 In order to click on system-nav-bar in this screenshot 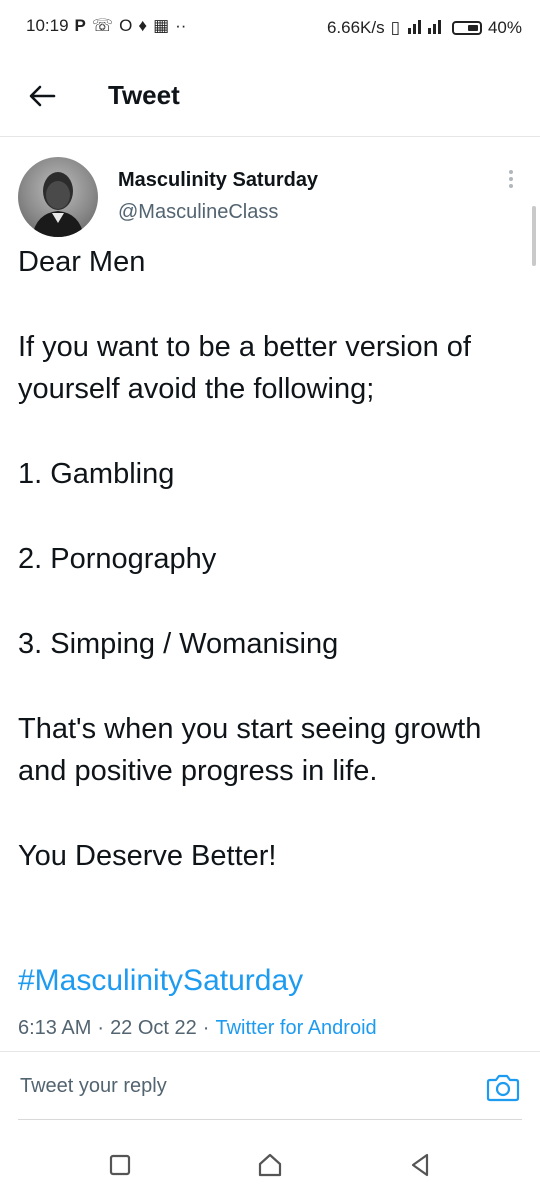, I will do `click(270, 1165)`.